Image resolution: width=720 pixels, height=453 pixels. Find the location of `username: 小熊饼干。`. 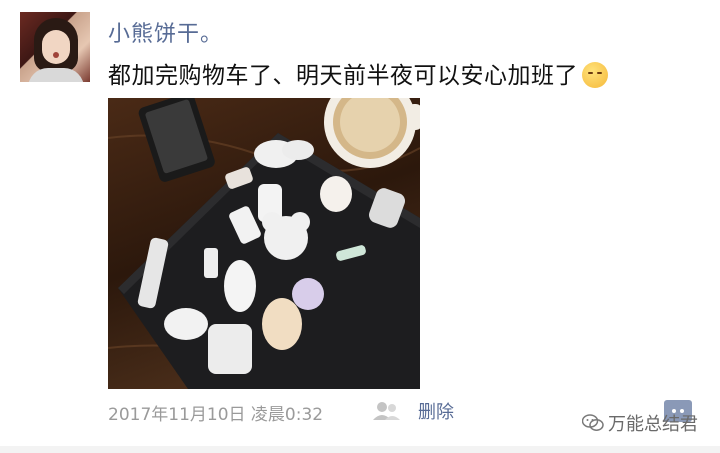

username: 小熊饼干。 is located at coordinates (165, 32).